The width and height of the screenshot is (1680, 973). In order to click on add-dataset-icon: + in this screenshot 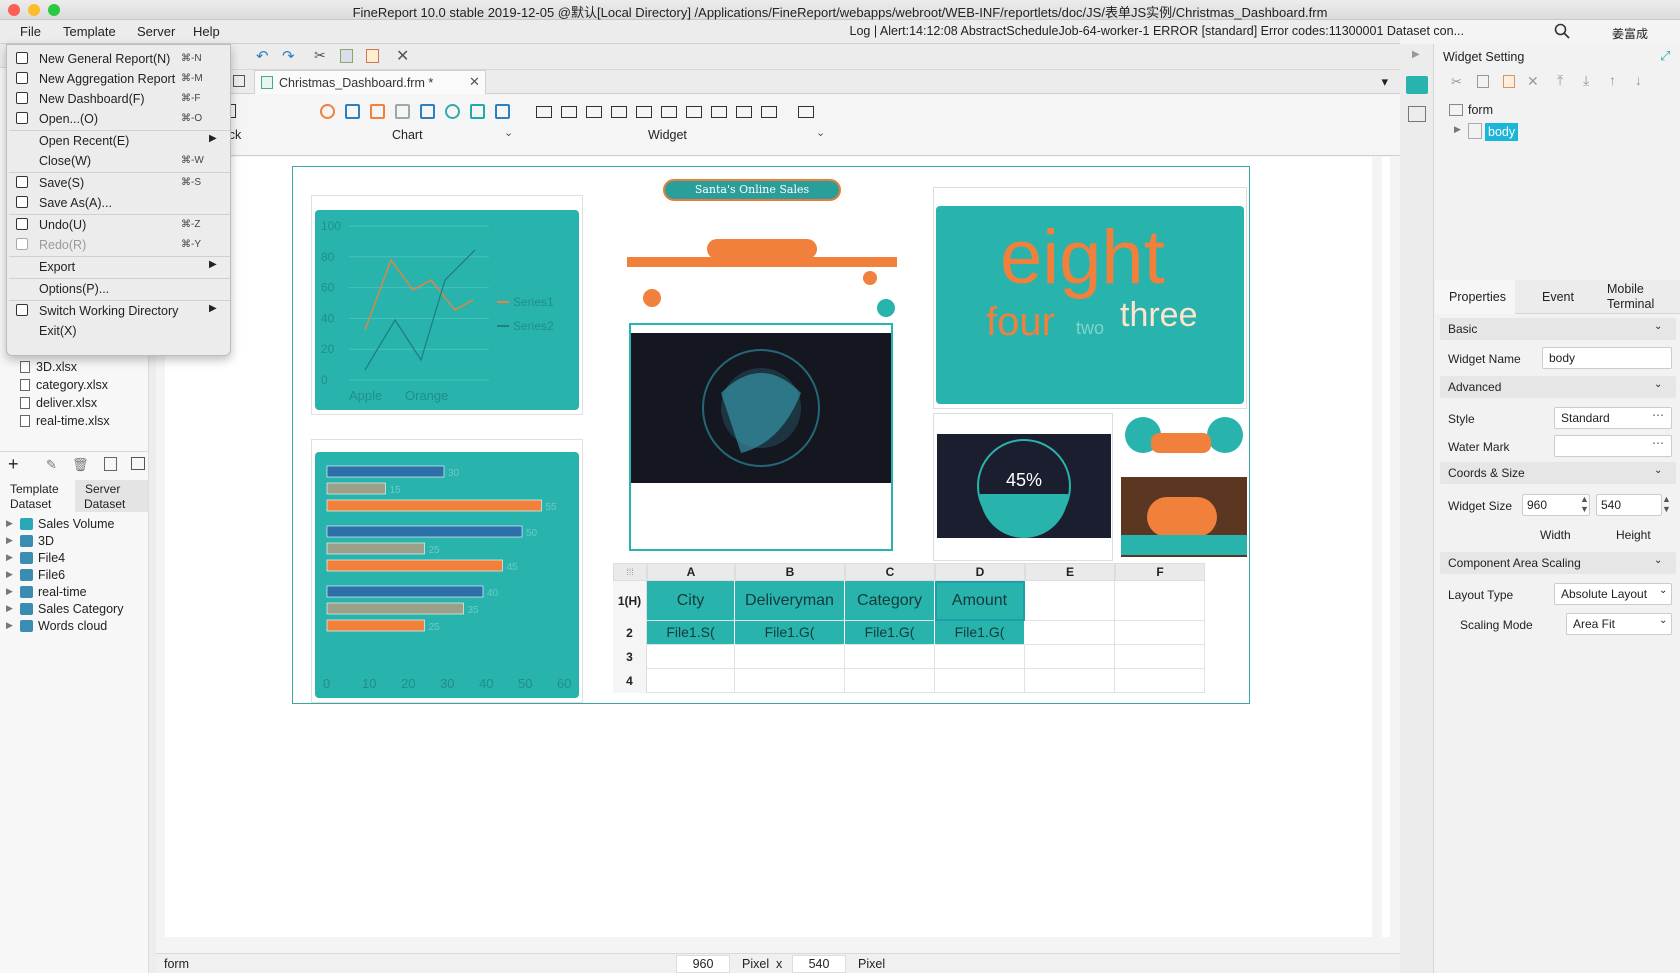, I will do `click(13, 464)`.